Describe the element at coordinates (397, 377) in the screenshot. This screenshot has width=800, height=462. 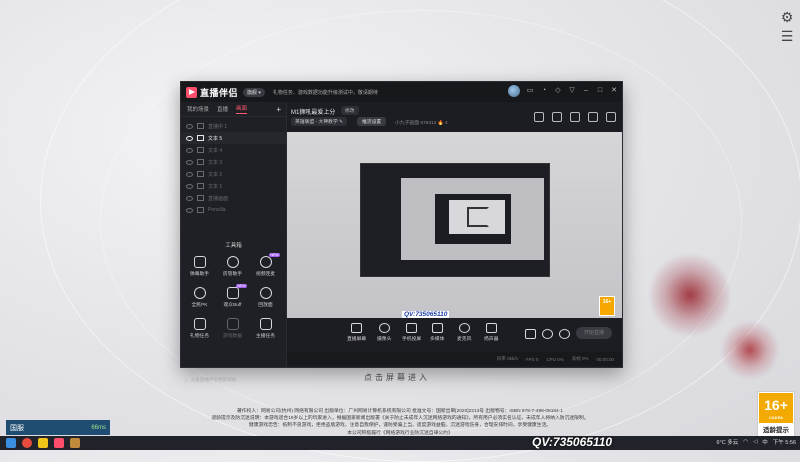
I see `click-to-enter-text: 点击屏幕进入` at that location.